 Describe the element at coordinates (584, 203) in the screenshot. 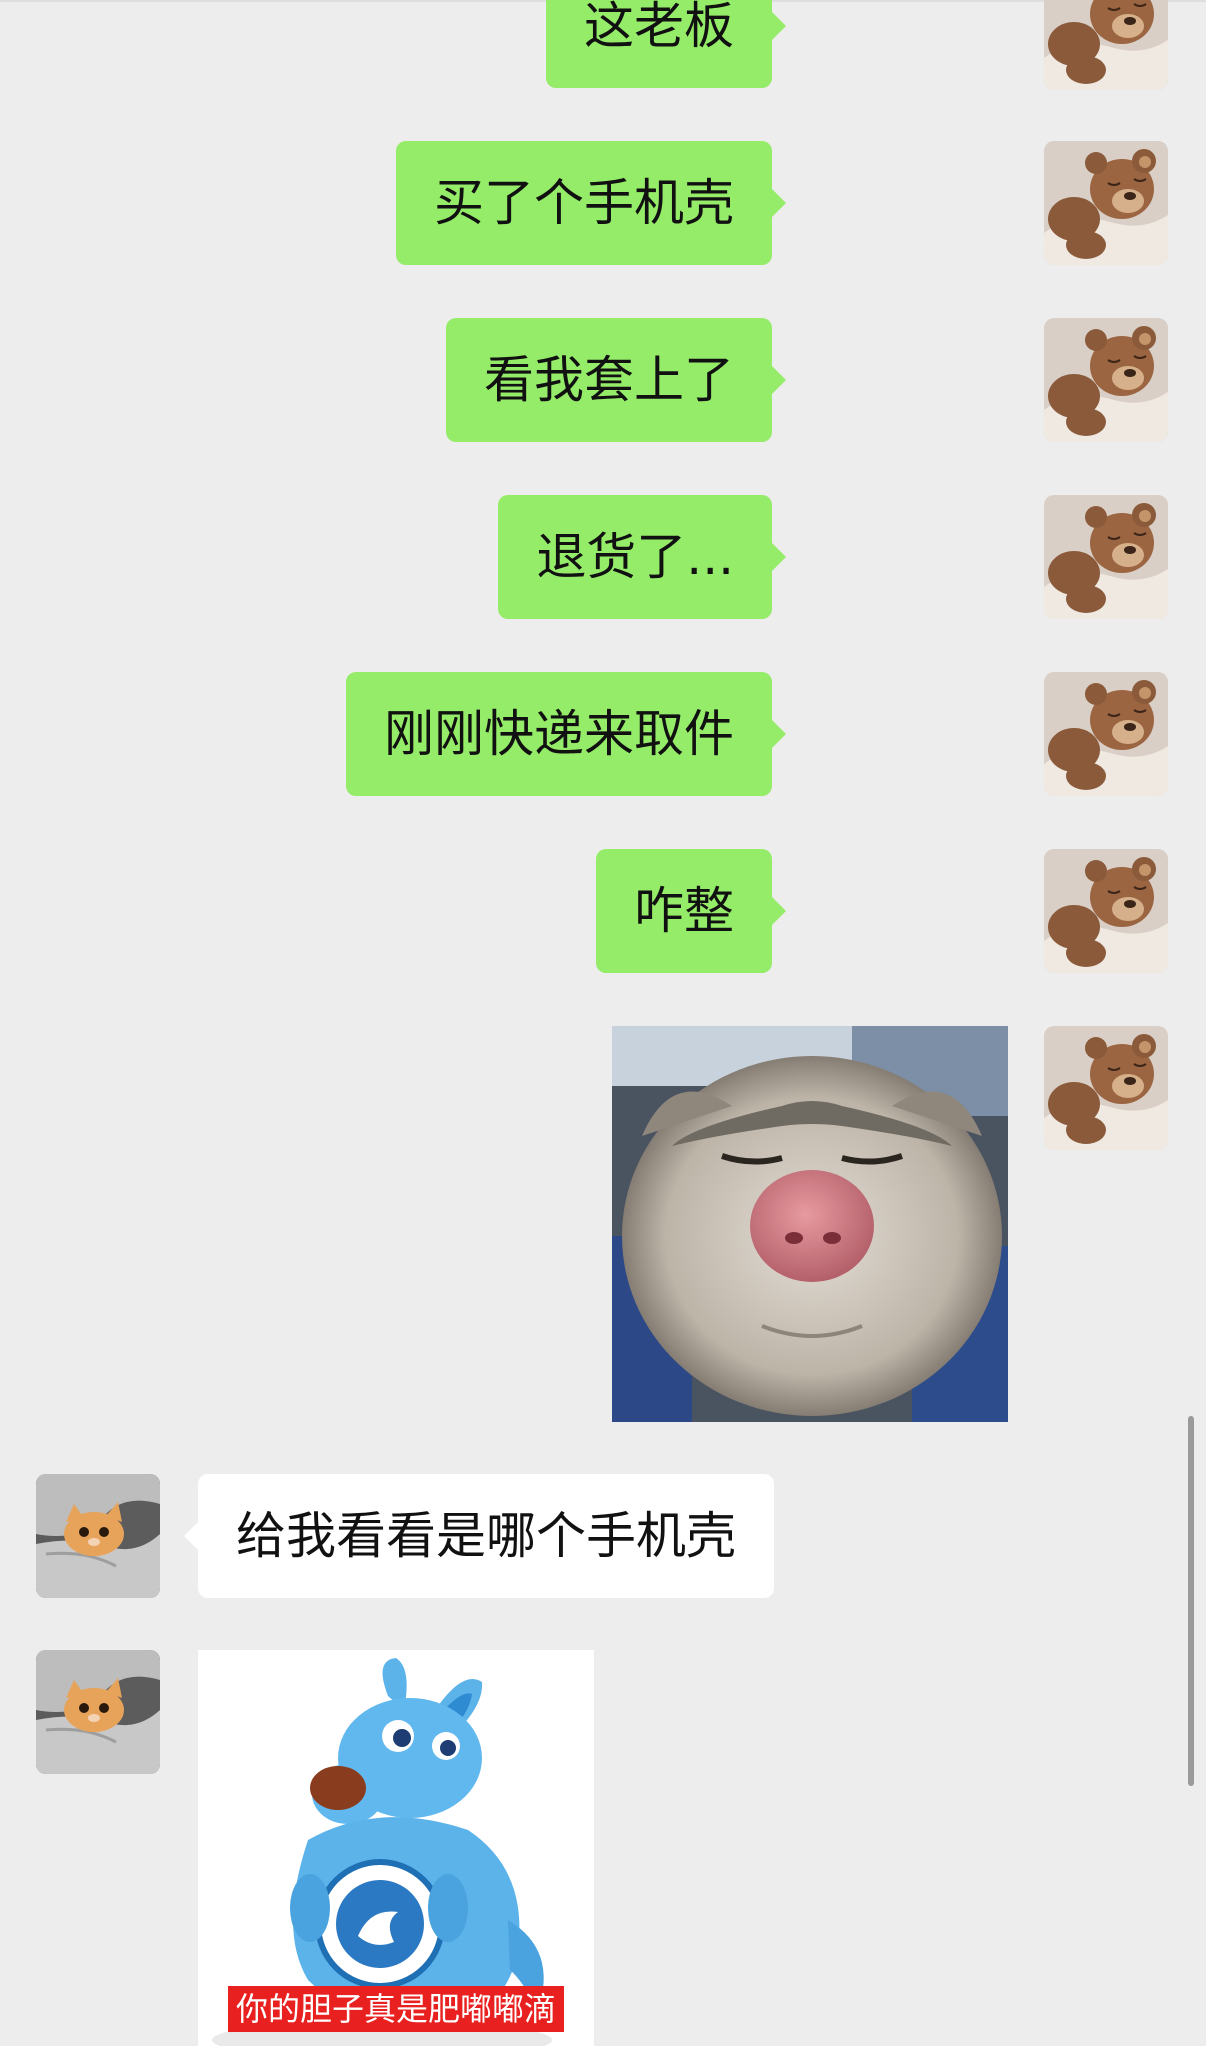

I see `message-text: 买了个手机壳` at that location.